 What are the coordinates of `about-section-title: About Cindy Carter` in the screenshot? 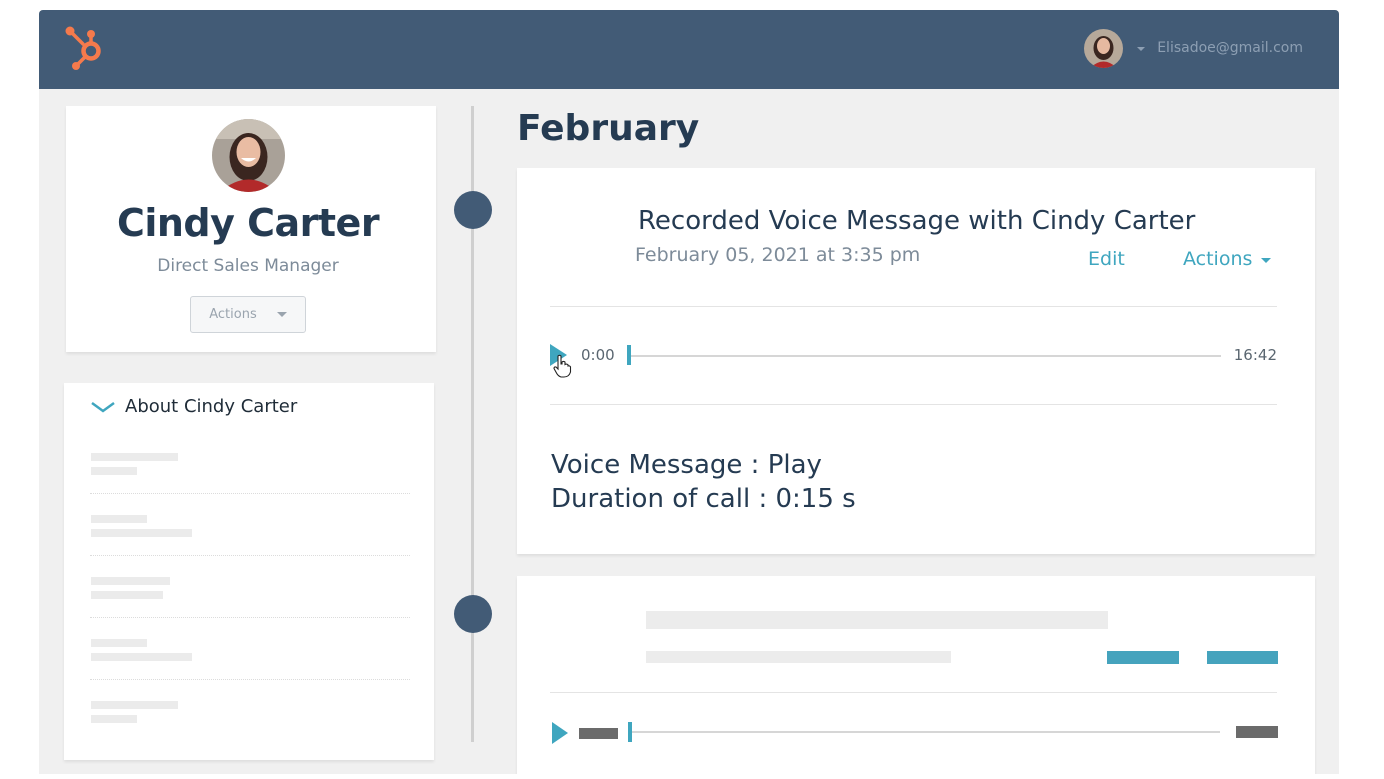 It's located at (211, 406).